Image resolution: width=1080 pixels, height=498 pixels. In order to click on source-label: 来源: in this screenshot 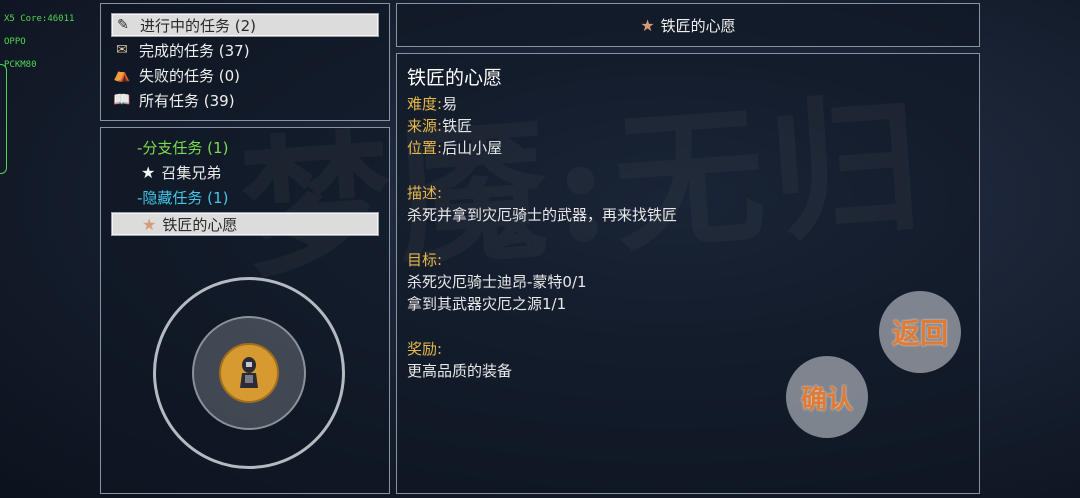, I will do `click(425, 126)`.